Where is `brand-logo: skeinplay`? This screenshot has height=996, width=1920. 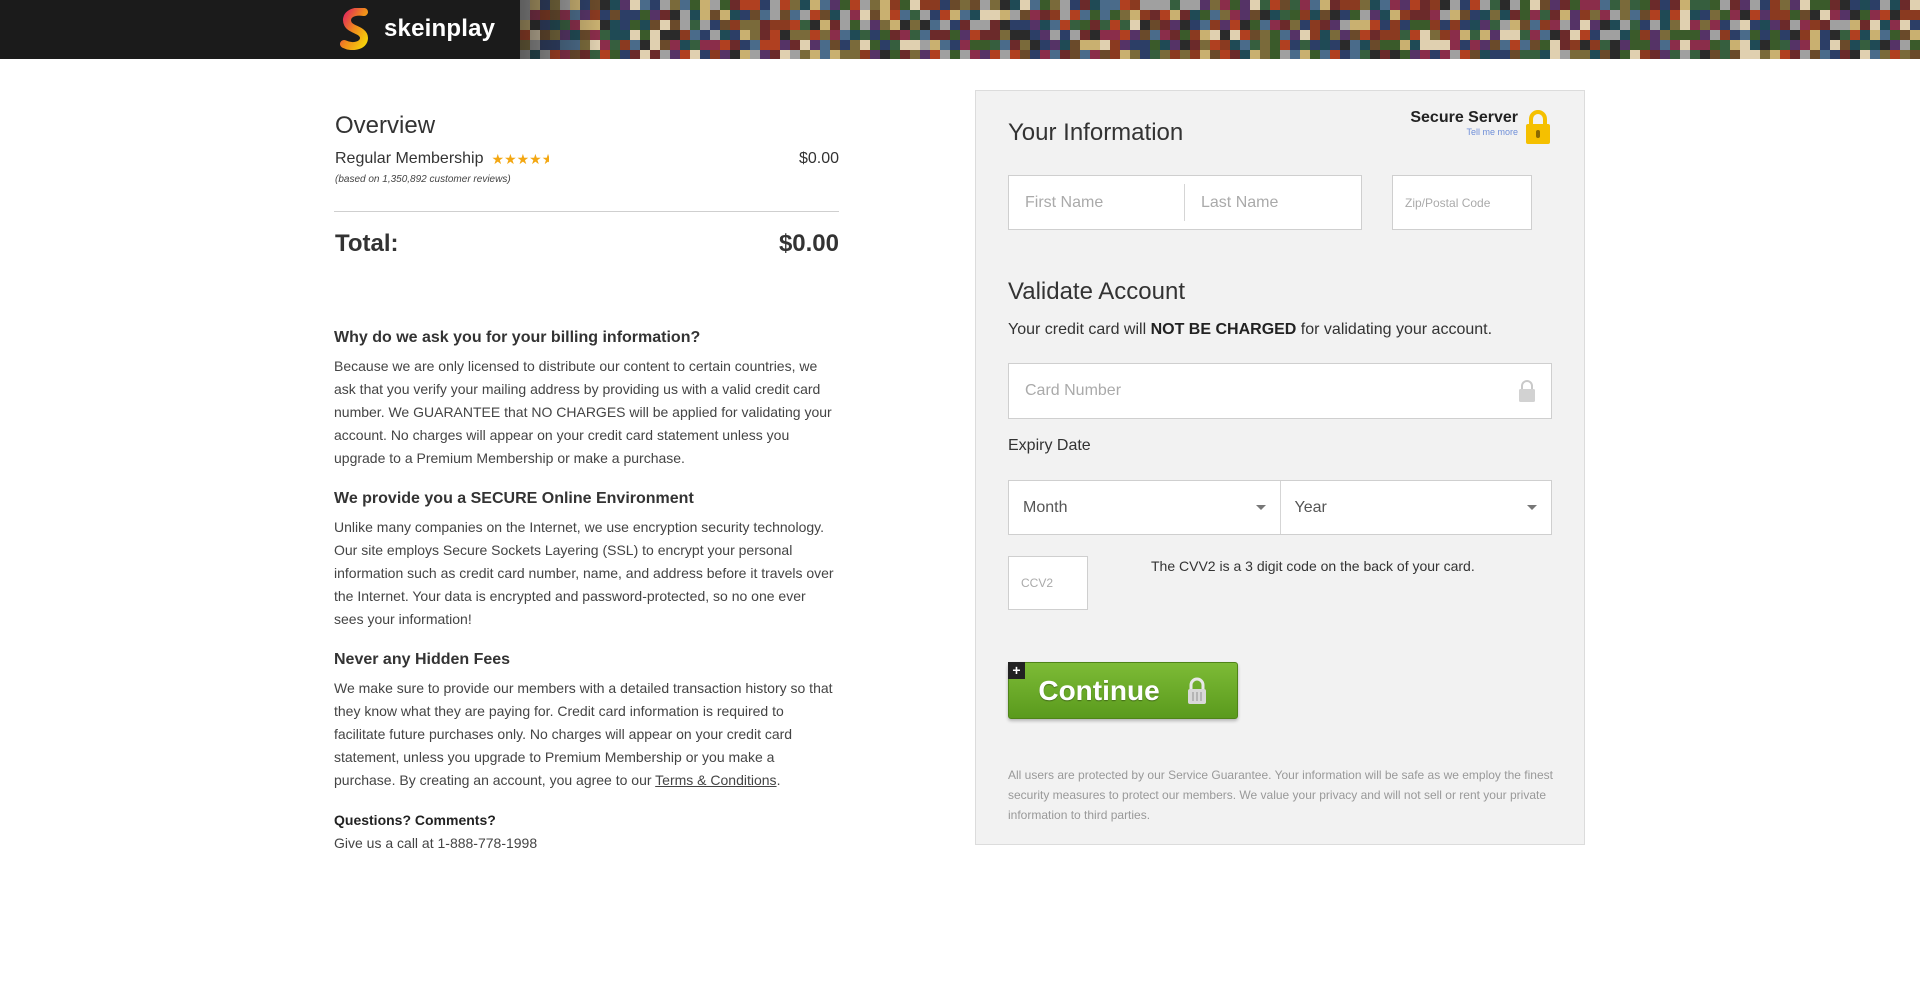
brand-logo: skeinplay is located at coordinates (417, 29).